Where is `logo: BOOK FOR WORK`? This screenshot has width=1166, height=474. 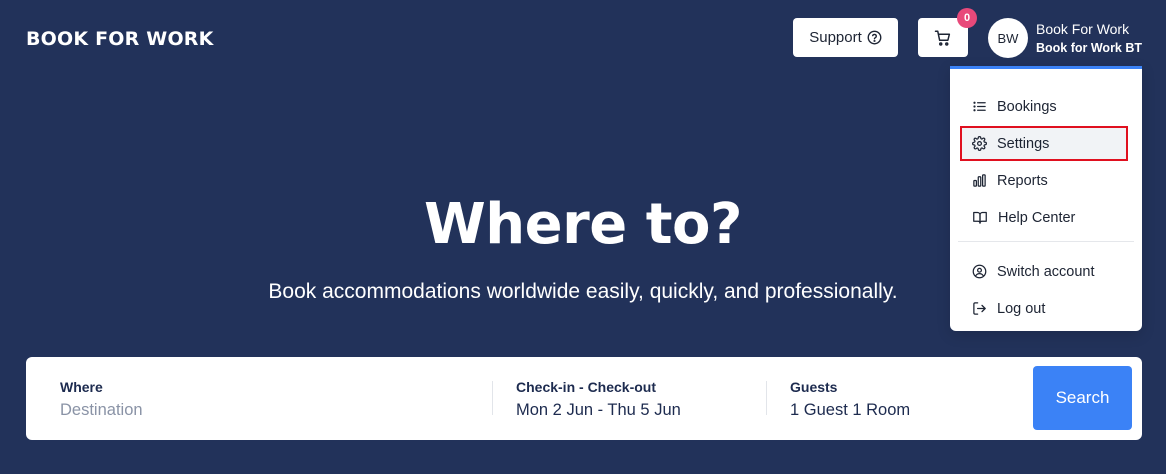
logo: BOOK FOR WORK is located at coordinates (120, 39).